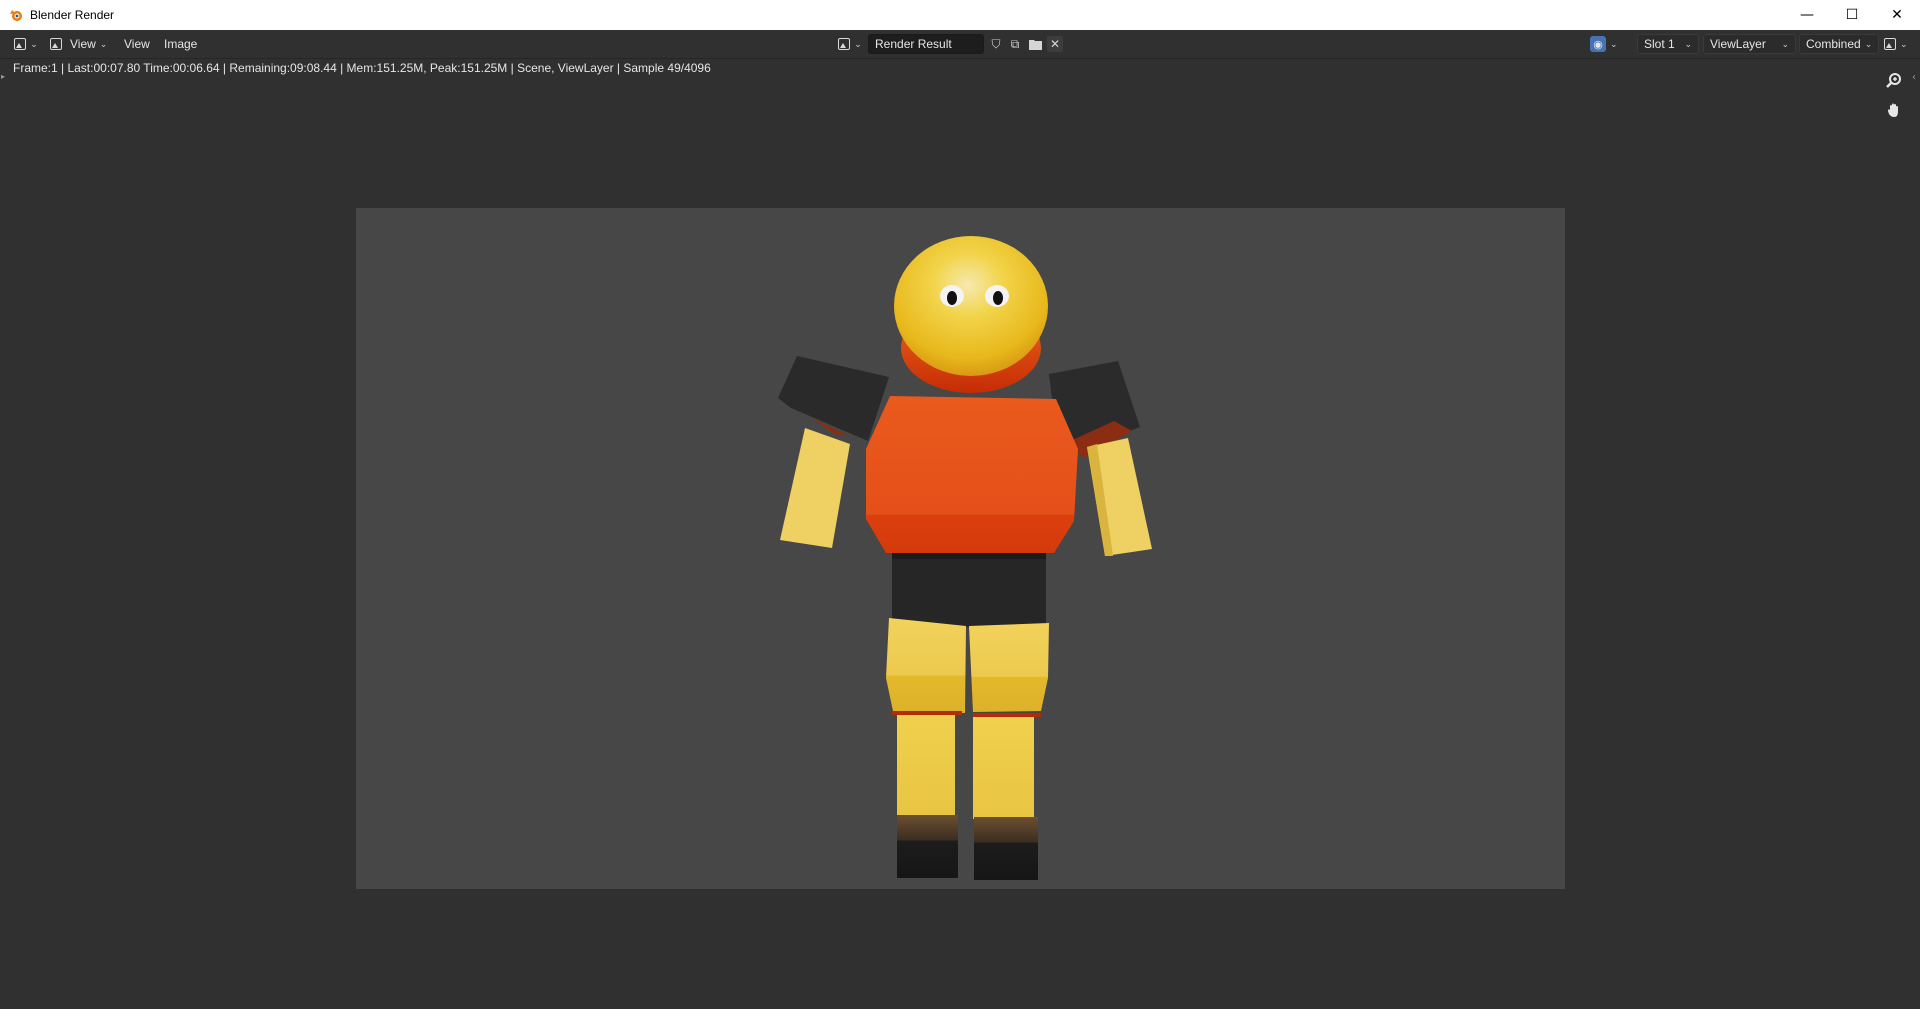  What do you see at coordinates (56, 44) in the screenshot?
I see `image-mode-icon` at bounding box center [56, 44].